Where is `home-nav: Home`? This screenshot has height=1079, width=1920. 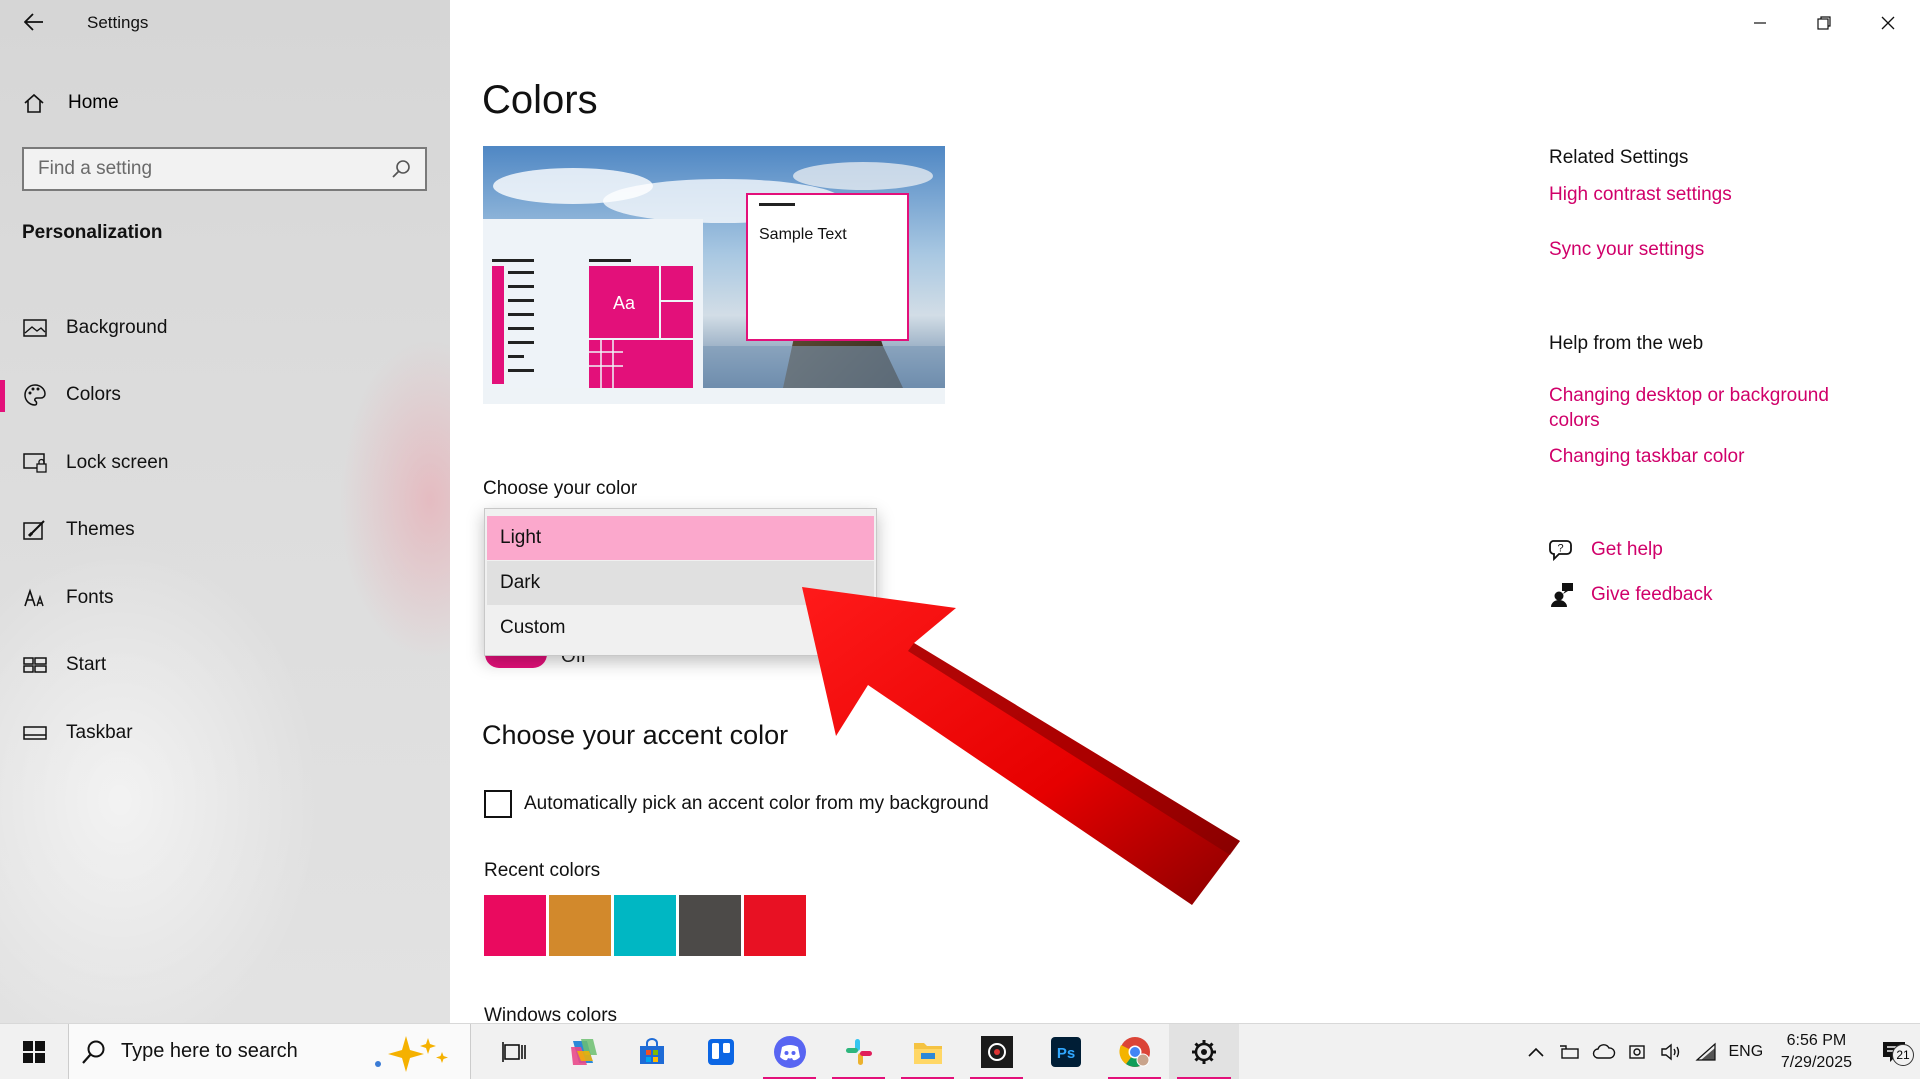 home-nav: Home is located at coordinates (68, 103).